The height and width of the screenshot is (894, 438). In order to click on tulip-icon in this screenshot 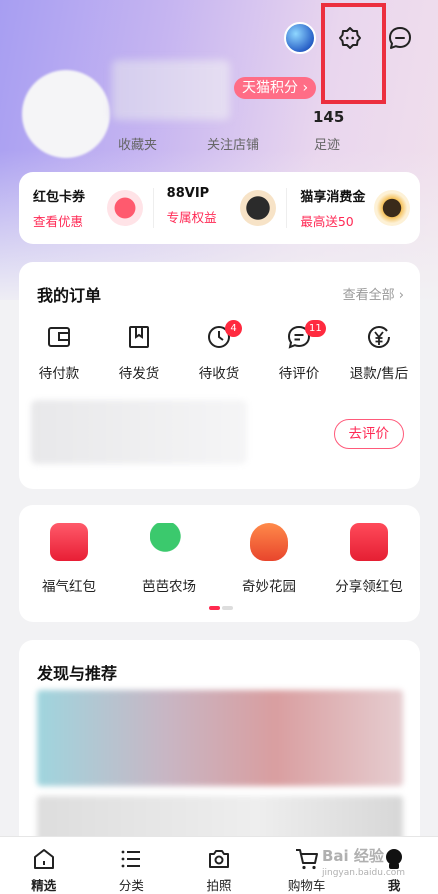, I will do `click(269, 542)`.